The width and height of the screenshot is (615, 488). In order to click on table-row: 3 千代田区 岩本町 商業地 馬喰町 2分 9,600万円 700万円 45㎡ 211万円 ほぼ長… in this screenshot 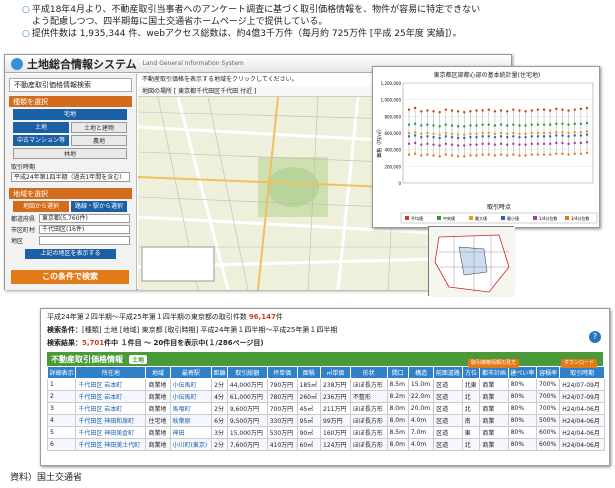, I will do `click(325, 408)`.